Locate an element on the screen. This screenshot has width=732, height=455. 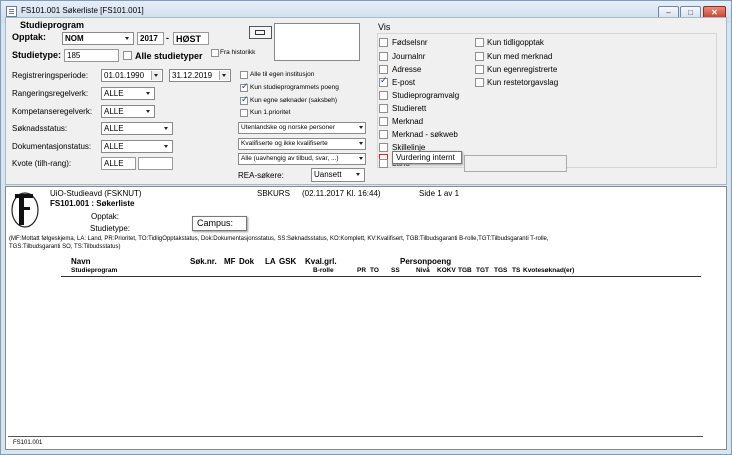
alle-til-egen-institusjon-label: Alle til egen institusjon is located at coordinates (282, 74).